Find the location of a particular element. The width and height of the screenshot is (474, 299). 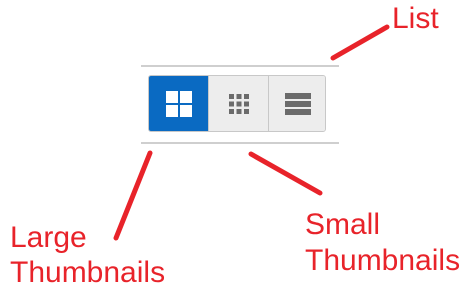

large-grid-icon is located at coordinates (179, 104).